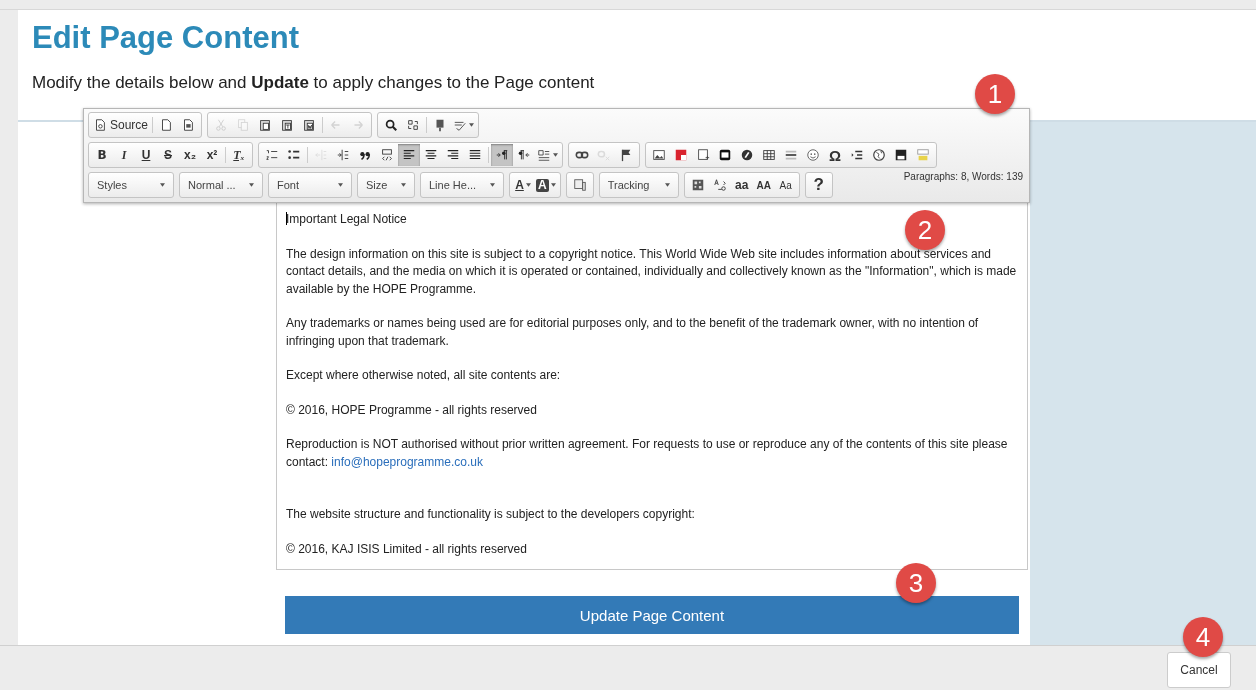  I want to click on dropdown: Size, so click(386, 185).